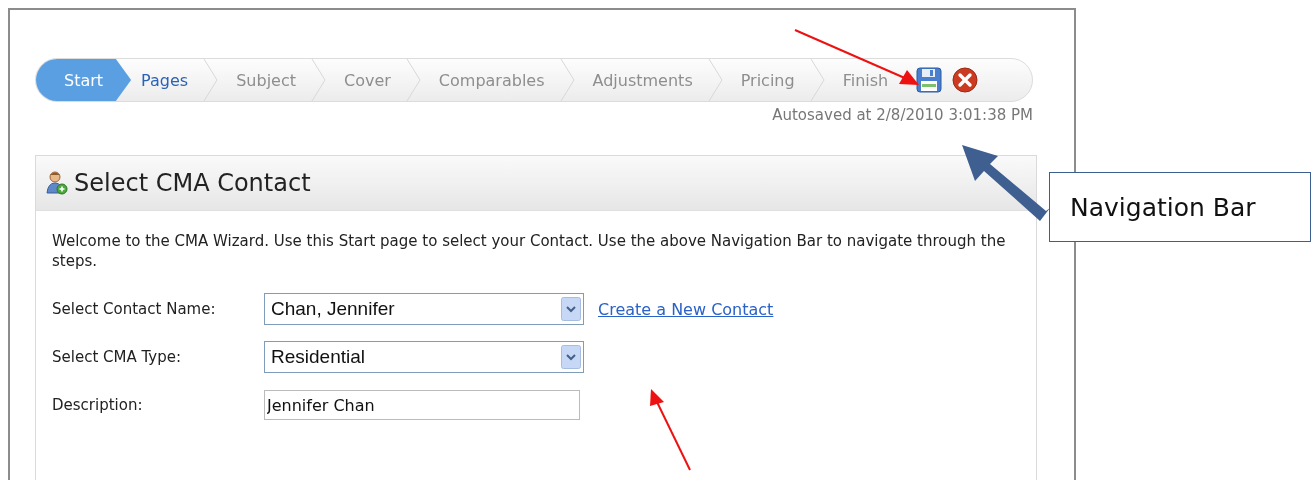 This screenshot has height=480, width=1314. What do you see at coordinates (422, 405) in the screenshot?
I see `description-field: Jennifer Chan` at bounding box center [422, 405].